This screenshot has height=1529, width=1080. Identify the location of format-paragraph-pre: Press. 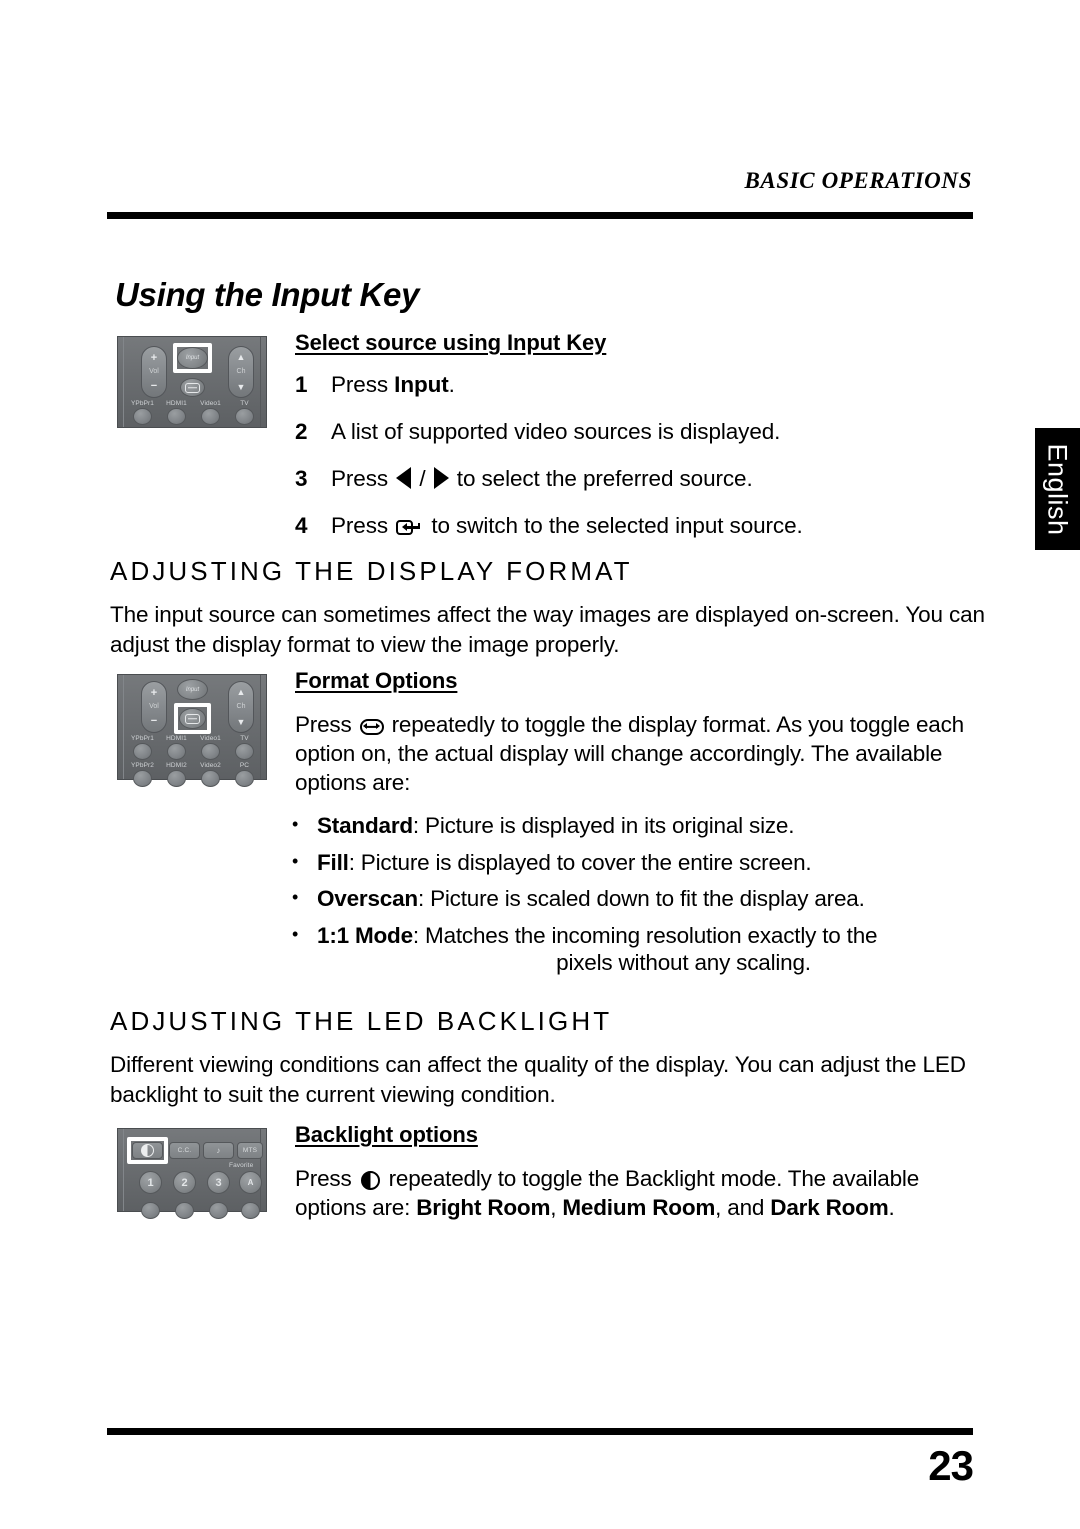
(326, 724).